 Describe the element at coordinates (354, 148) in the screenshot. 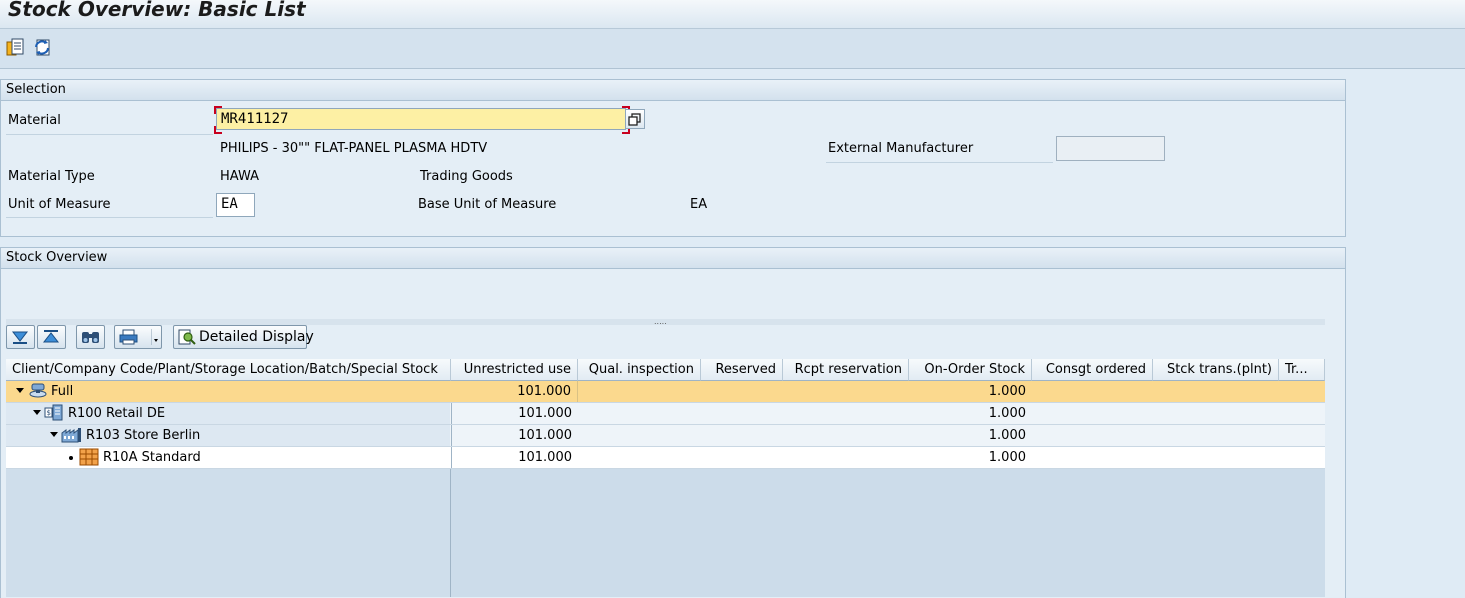

I see `material-description: PHILIPS - 30"" FLAT-PANEL PLASMA HDTV` at that location.